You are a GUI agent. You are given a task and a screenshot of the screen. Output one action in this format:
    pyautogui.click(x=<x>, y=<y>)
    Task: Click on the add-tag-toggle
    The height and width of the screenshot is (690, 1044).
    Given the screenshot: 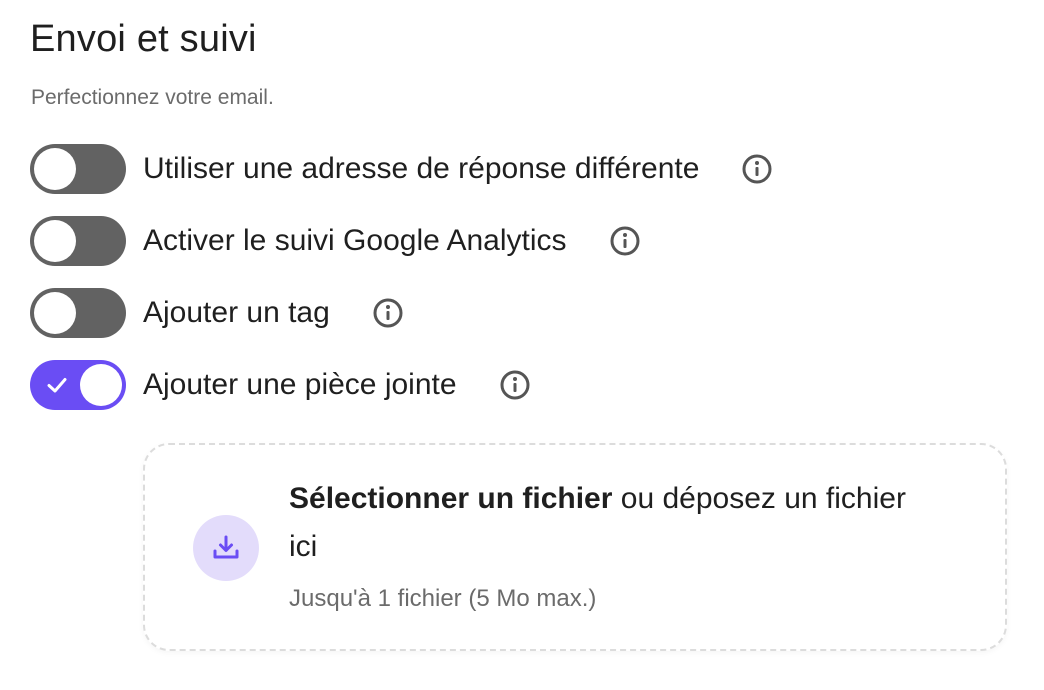 What is the action you would take?
    pyautogui.click(x=78, y=313)
    